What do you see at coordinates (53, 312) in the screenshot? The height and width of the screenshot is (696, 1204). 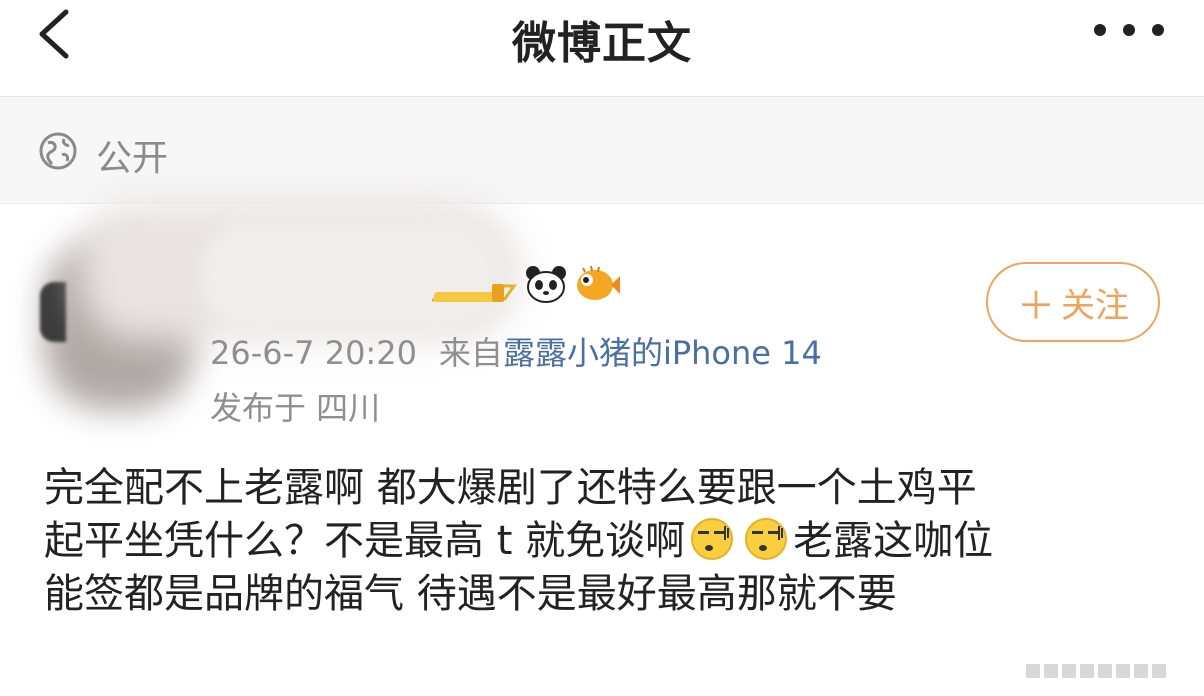 I see `avatar-edge` at bounding box center [53, 312].